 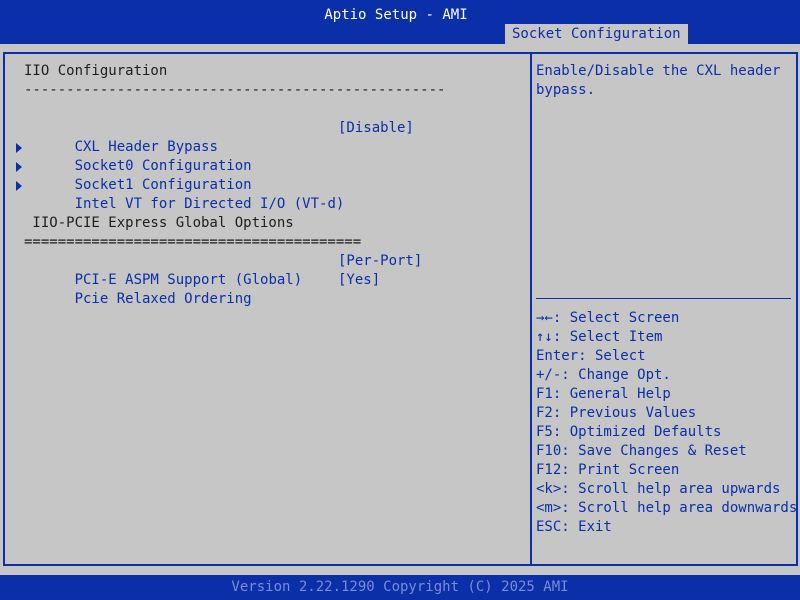 What do you see at coordinates (663, 298) in the screenshot?
I see `help-divider` at bounding box center [663, 298].